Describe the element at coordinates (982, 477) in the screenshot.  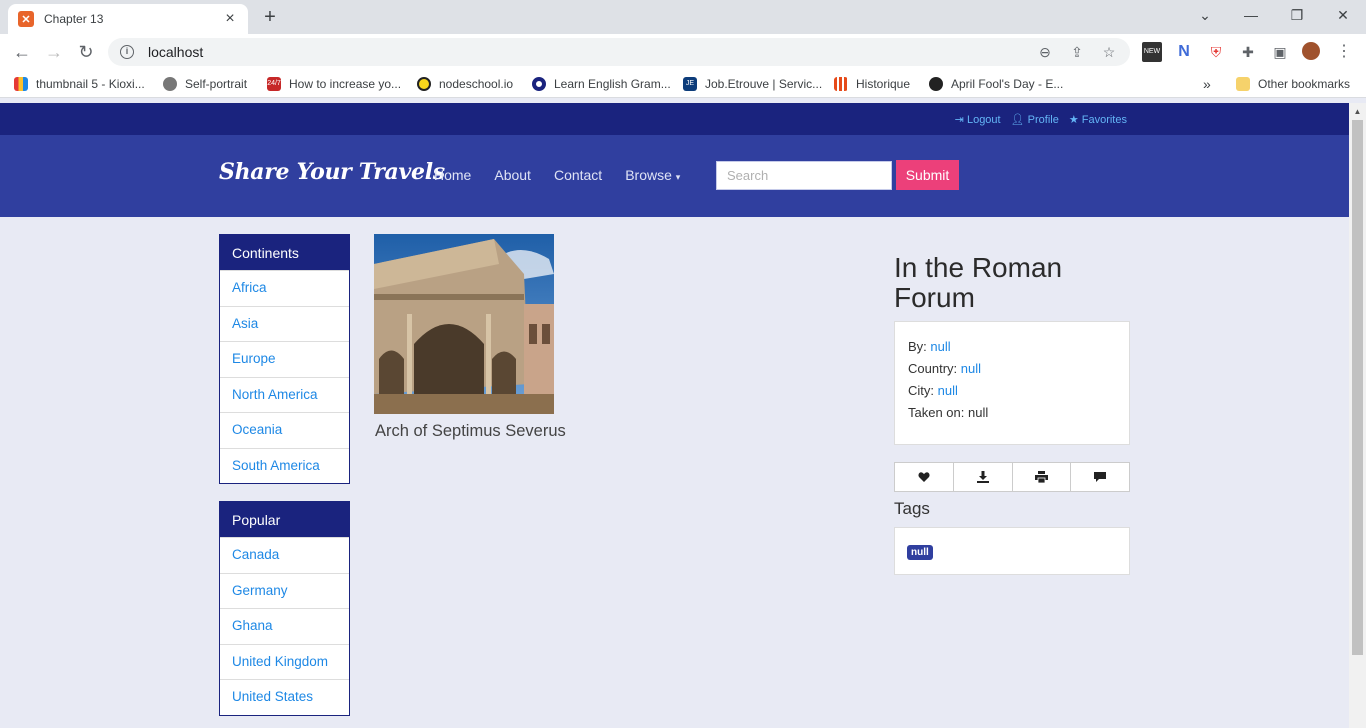
I see `download-button` at that location.